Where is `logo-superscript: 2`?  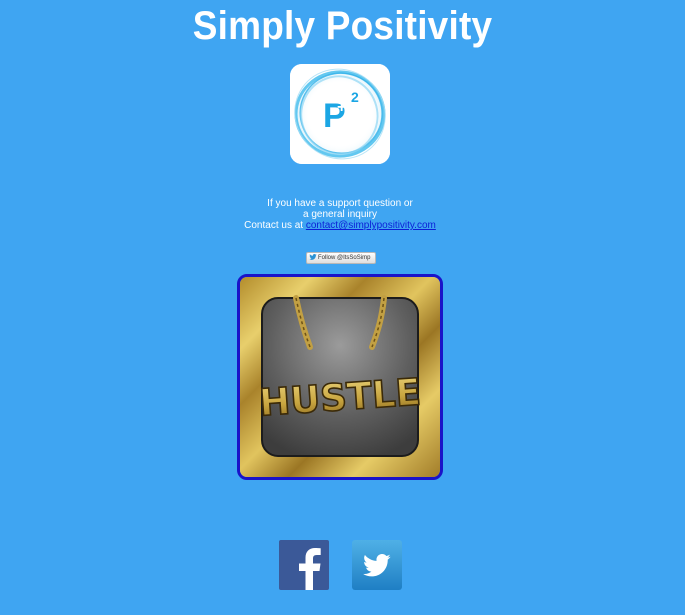
logo-superscript: 2 is located at coordinates (355, 97).